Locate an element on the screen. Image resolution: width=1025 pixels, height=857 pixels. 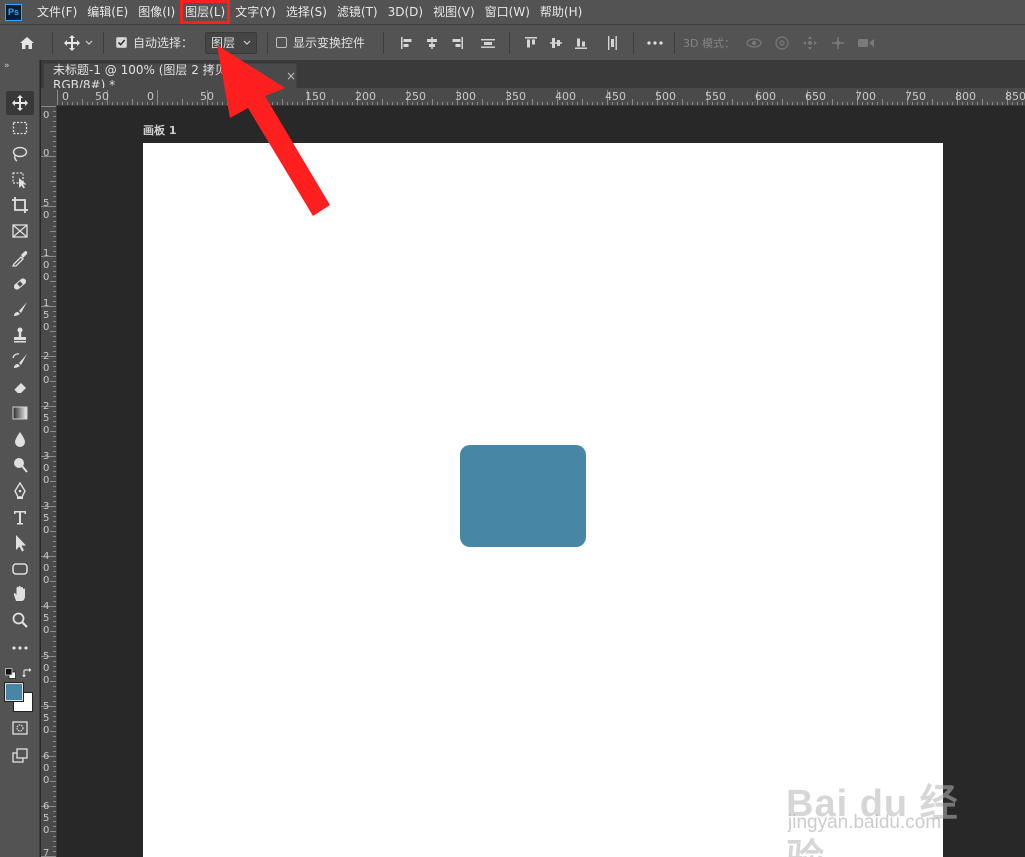
menu-file: 文件(F) is located at coordinates (57, 12).